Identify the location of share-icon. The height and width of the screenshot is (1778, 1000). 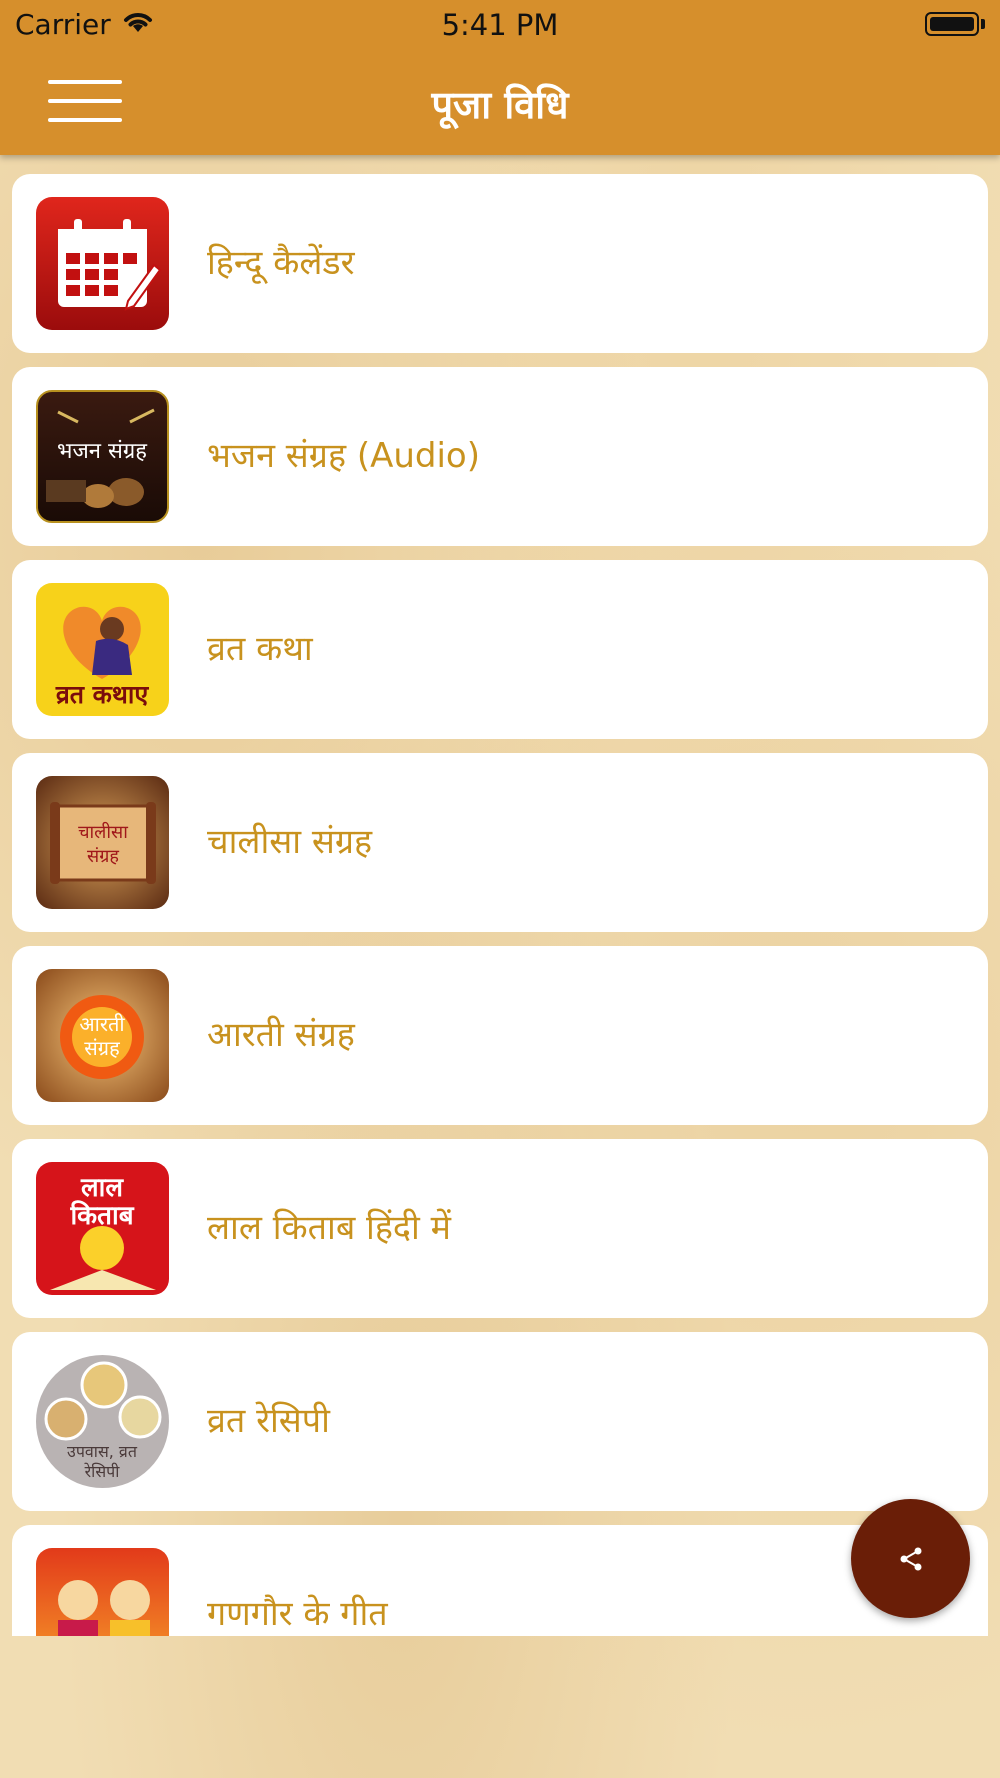
(911, 1559).